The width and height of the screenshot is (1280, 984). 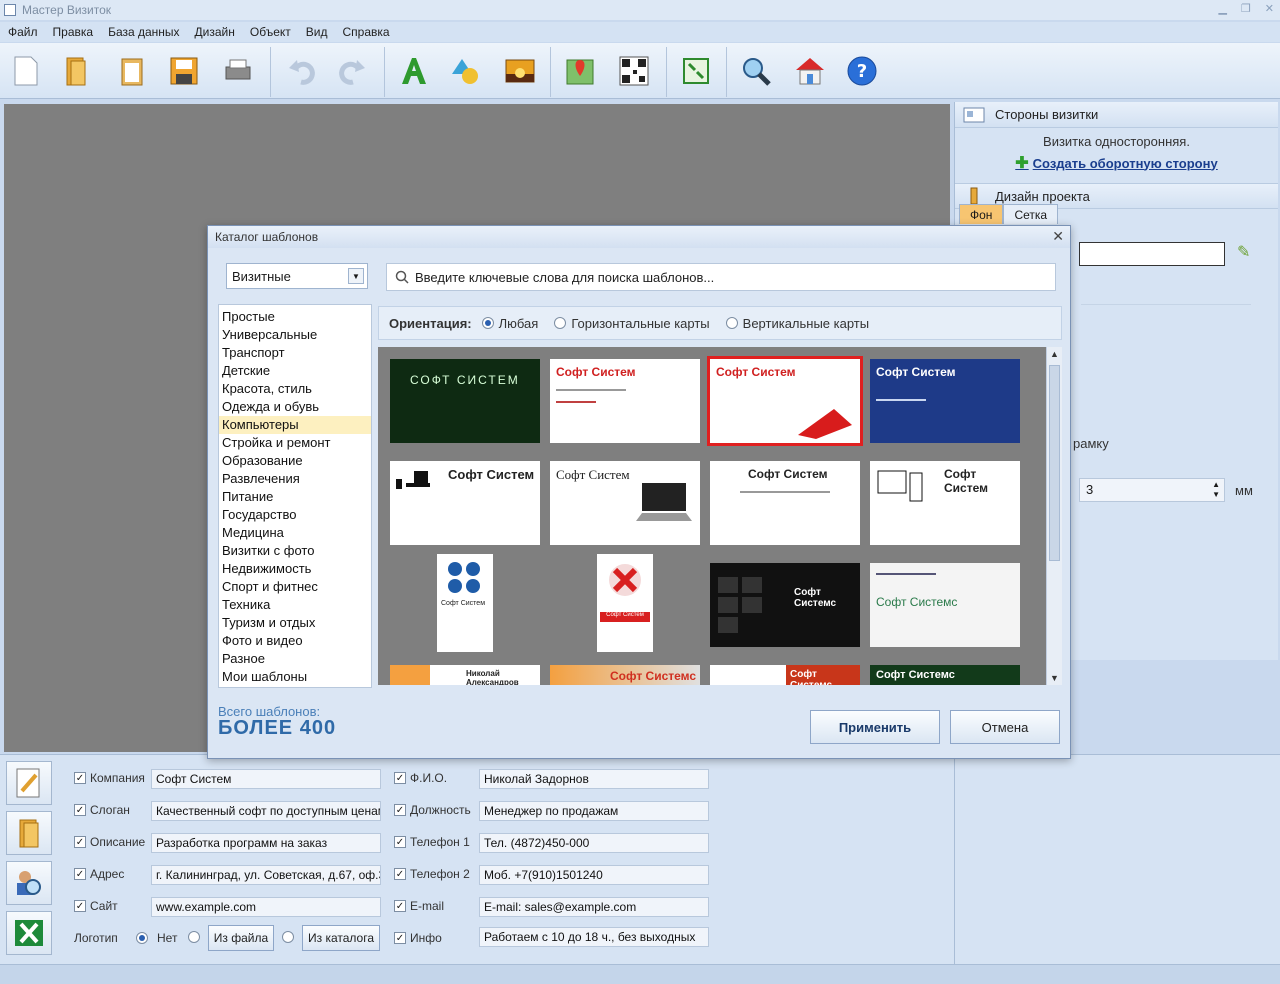 I want to click on maximize-button: ❐, so click(x=1246, y=8).